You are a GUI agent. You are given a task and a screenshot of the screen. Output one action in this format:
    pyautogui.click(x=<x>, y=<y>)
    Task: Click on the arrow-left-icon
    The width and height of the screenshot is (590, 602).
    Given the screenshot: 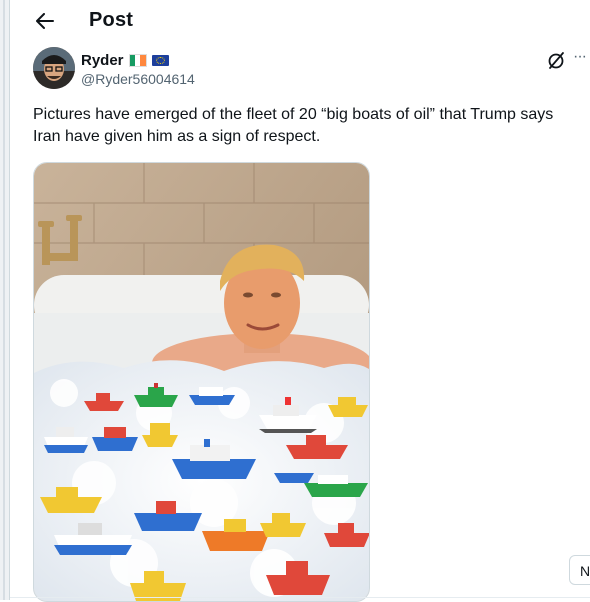 What is the action you would take?
    pyautogui.click(x=45, y=21)
    